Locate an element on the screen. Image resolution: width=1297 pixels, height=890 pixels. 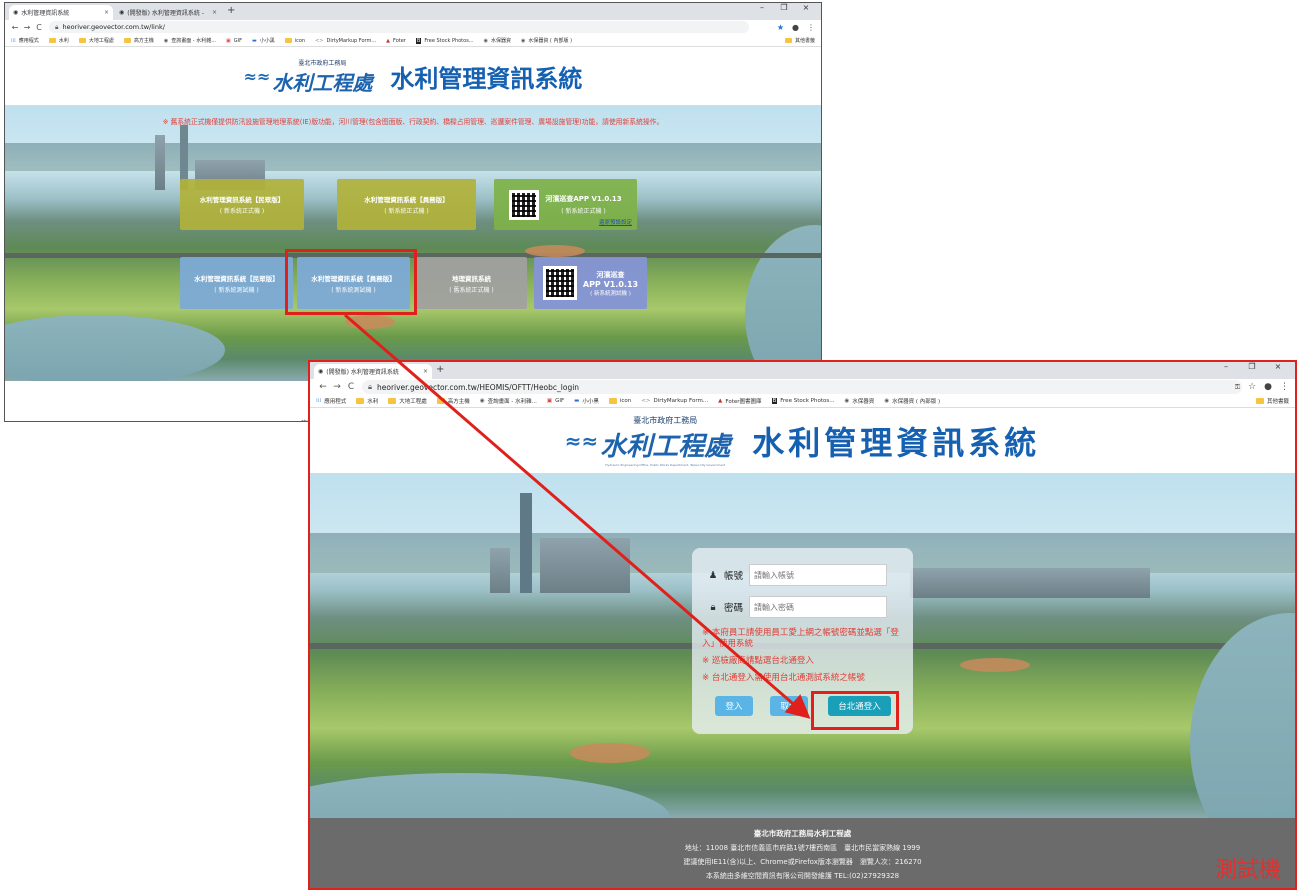
password-label: 密碼 is located at coordinates (734, 608).